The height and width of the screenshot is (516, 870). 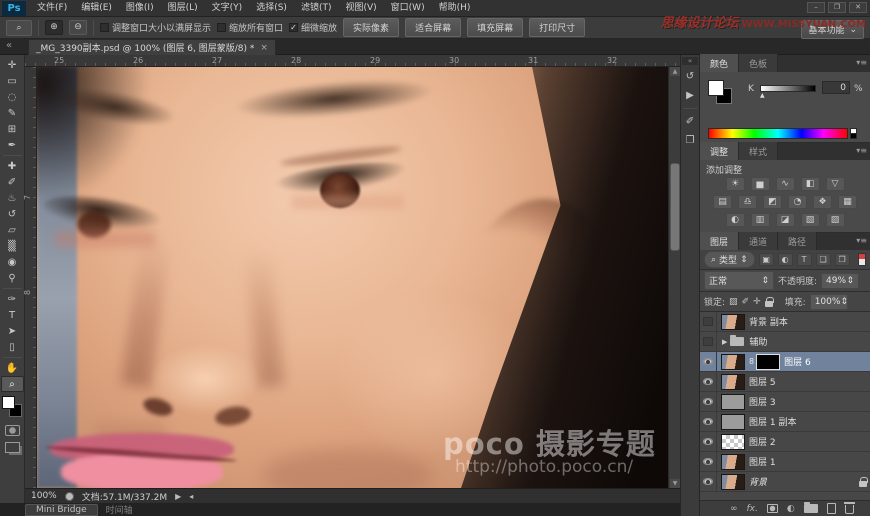 I want to click on brush-panel-icon: ✐, so click(x=690, y=121).